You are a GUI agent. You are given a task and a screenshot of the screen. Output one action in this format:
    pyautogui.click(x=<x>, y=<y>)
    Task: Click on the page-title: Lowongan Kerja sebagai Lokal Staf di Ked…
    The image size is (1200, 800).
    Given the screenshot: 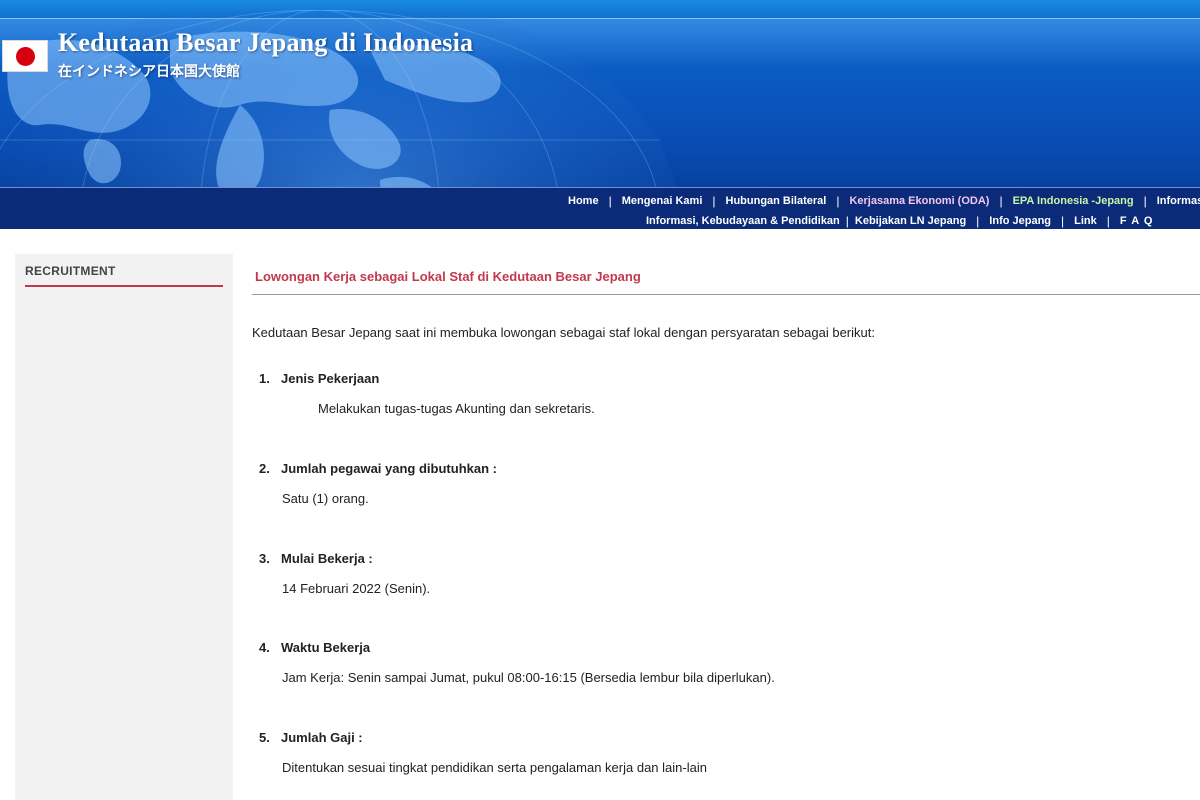 What is the action you would take?
    pyautogui.click(x=448, y=276)
    